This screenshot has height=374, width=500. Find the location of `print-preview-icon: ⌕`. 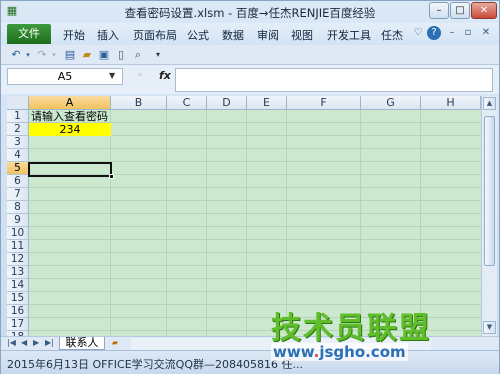

print-preview-icon: ⌕ is located at coordinates (138, 55).